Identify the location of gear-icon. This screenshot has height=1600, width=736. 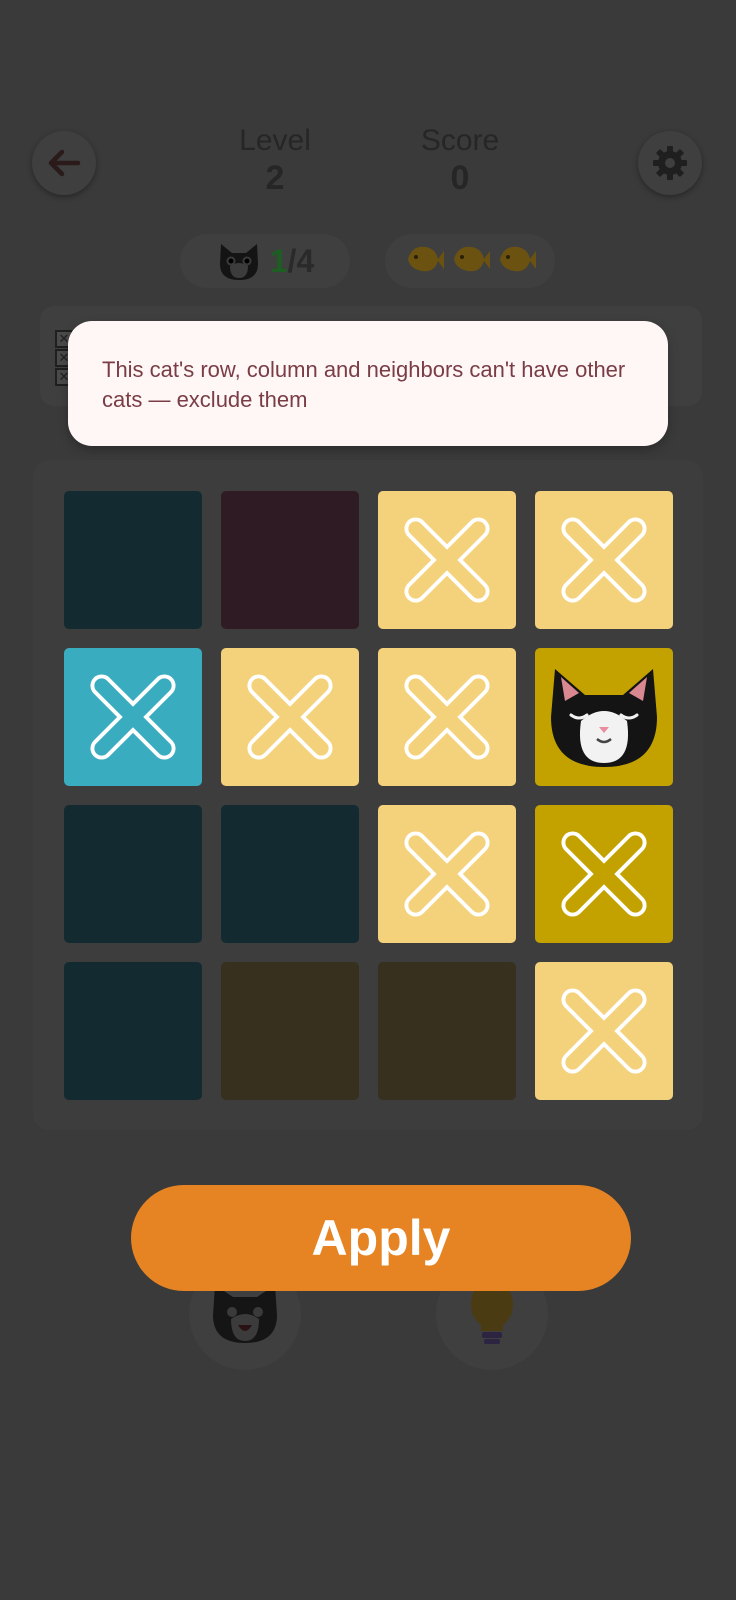
(670, 163).